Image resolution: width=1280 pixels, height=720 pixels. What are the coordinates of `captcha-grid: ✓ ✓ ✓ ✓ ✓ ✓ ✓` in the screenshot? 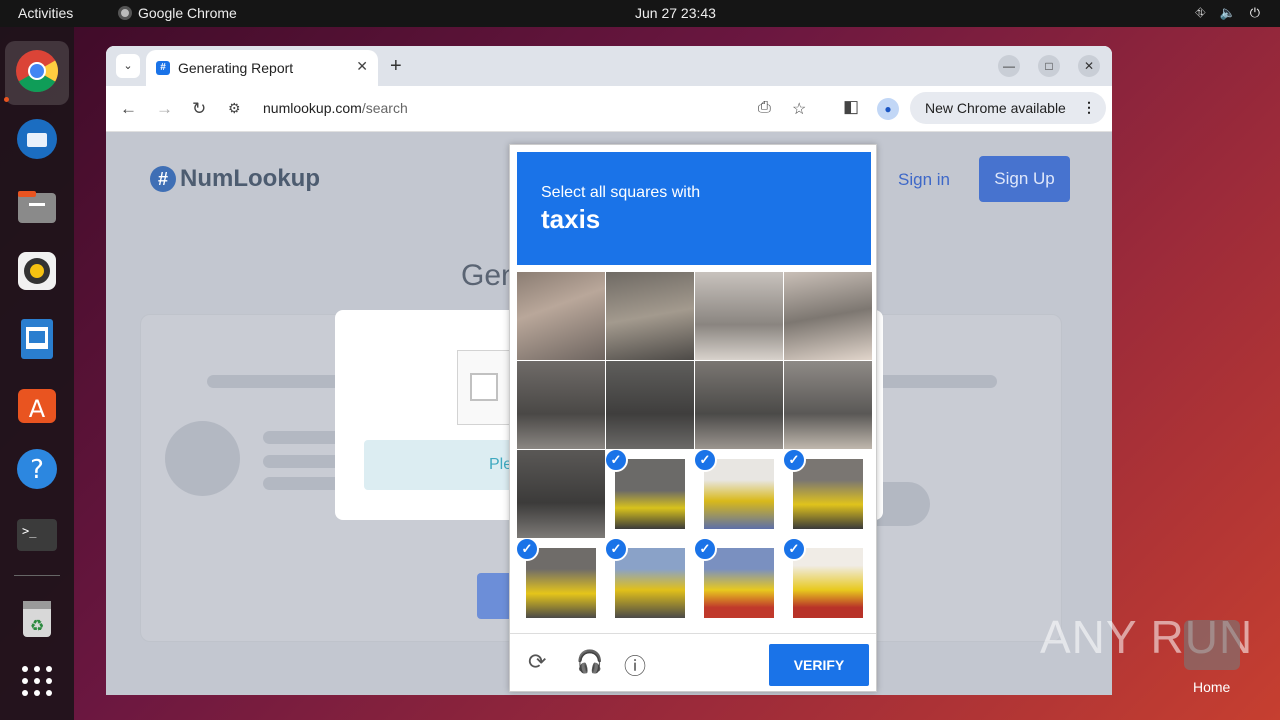 It's located at (694, 449).